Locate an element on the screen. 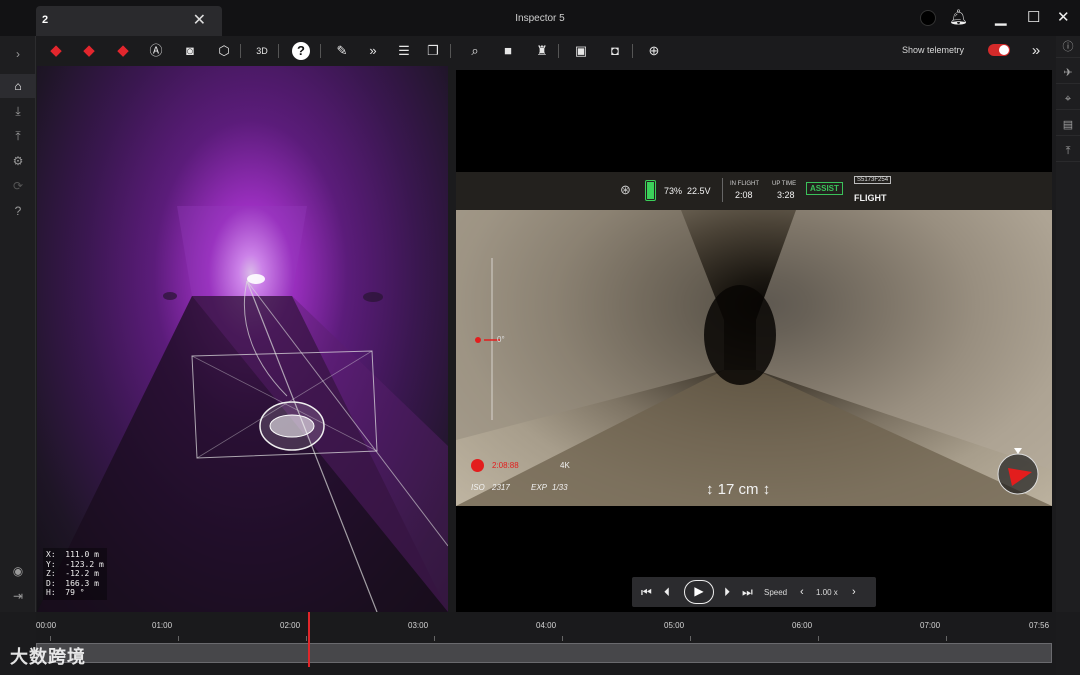  coord-z: Z: -12.2 m is located at coordinates (72, 573).